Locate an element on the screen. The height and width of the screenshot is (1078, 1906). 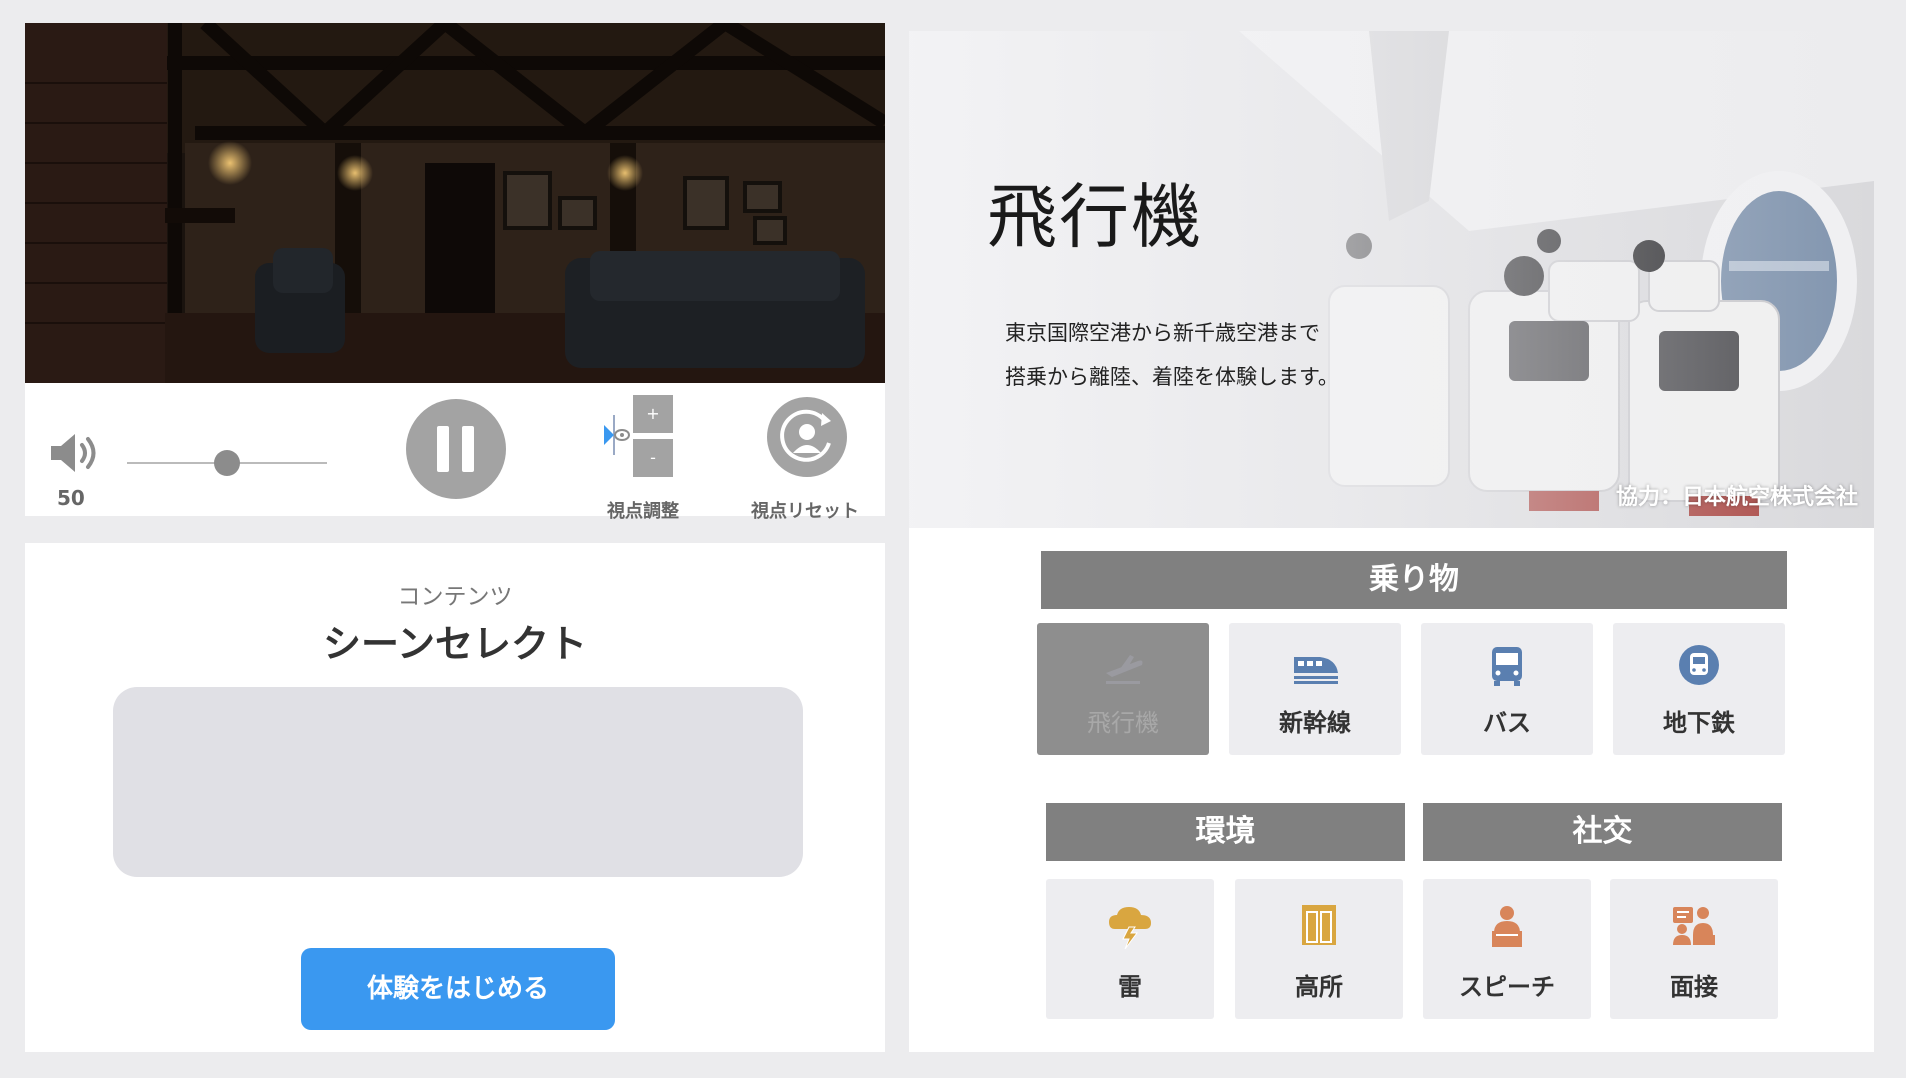
tile-speech-label: スピーチ is located at coordinates (1507, 987).